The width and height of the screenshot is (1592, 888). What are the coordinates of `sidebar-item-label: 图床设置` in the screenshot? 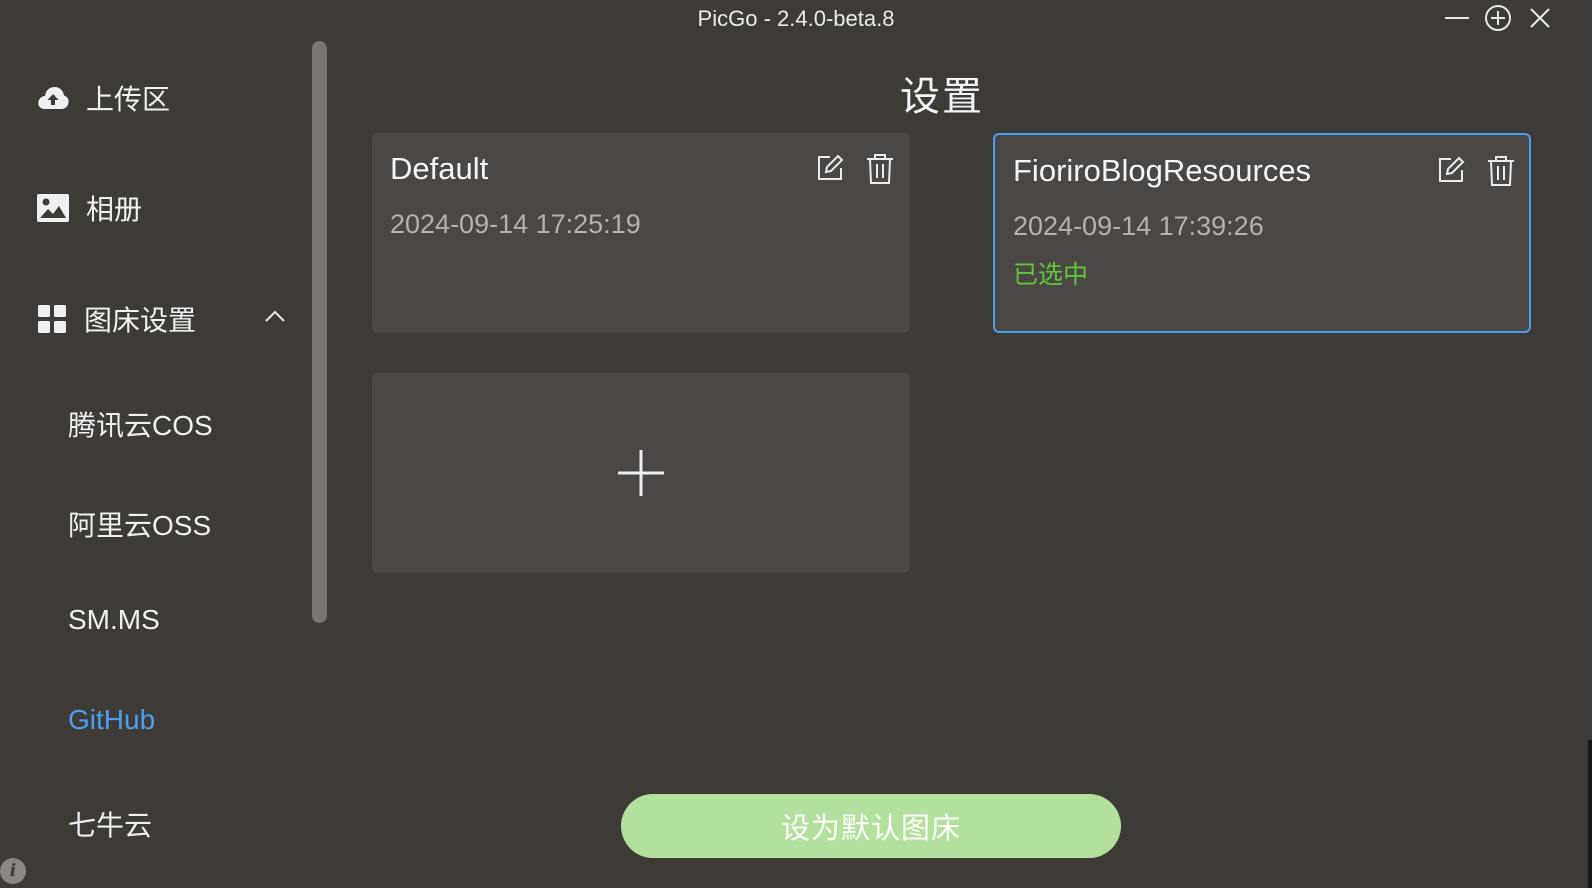 It's located at (140, 320).